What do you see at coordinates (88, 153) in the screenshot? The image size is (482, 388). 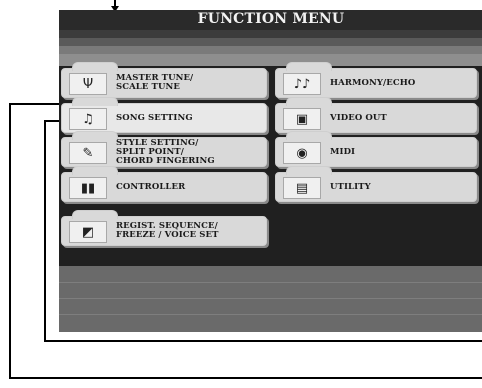 I see `style-icon: ✎` at bounding box center [88, 153].